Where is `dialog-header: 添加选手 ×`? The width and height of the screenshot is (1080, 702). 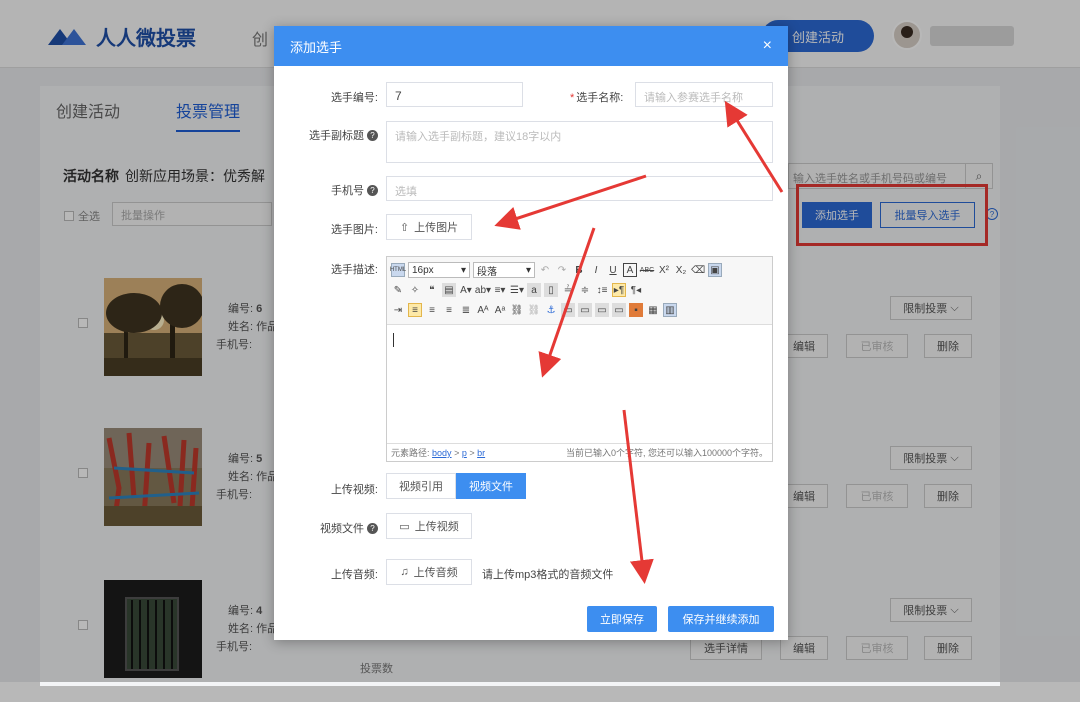 dialog-header: 添加选手 × is located at coordinates (531, 46).